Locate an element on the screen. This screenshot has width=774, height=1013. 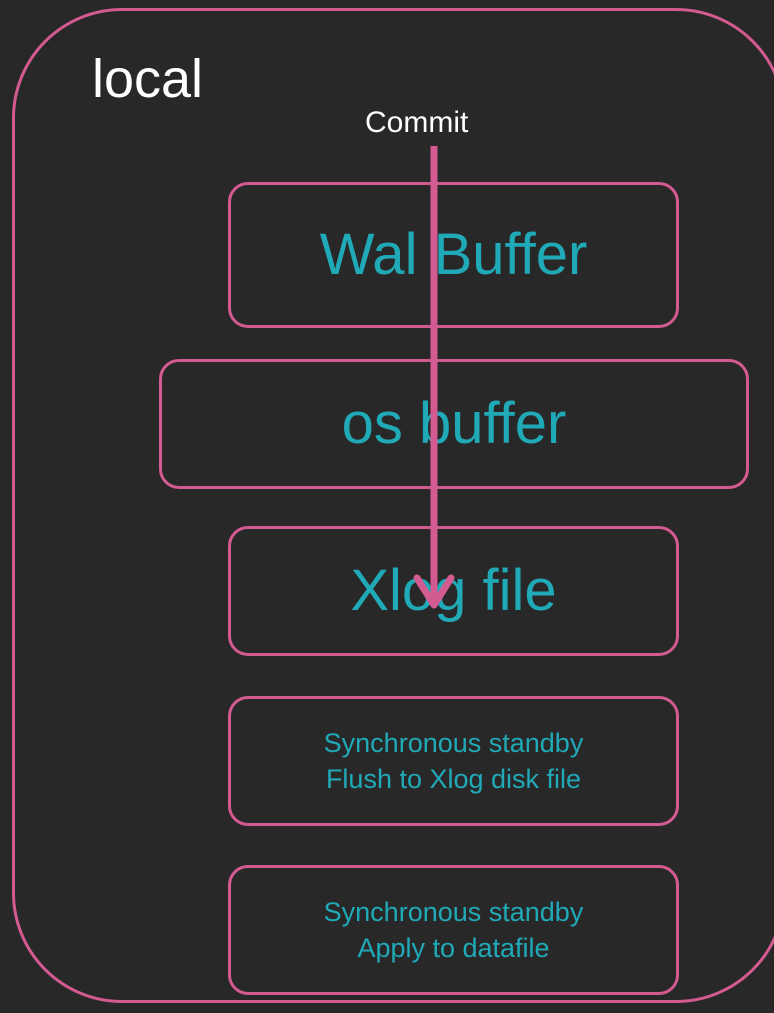
os-buffer-label: os buffer is located at coordinates (454, 423).